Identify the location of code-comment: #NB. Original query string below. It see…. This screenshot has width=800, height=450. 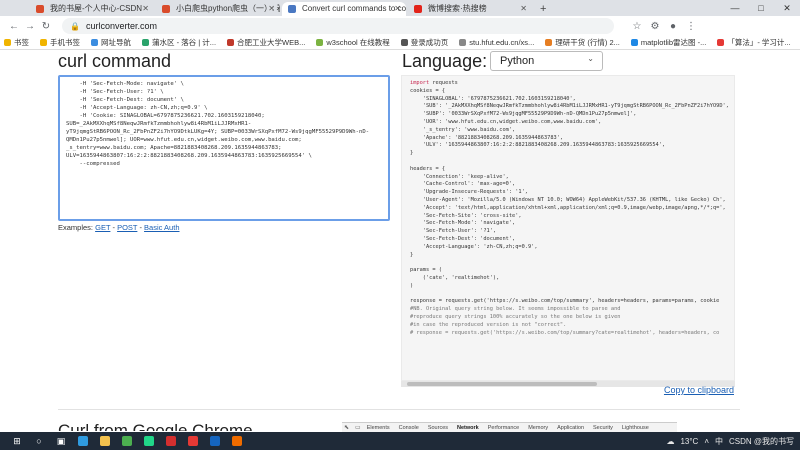
(565, 321).